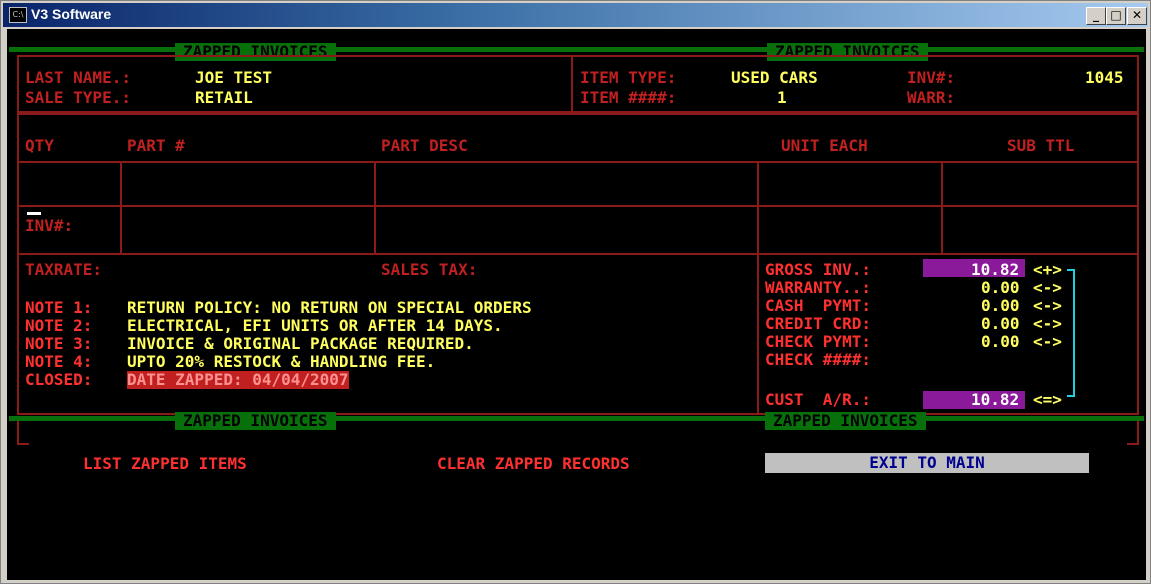 The width and height of the screenshot is (1151, 584). What do you see at coordinates (224, 98) in the screenshot?
I see `sale-type-value: RETAIL` at bounding box center [224, 98].